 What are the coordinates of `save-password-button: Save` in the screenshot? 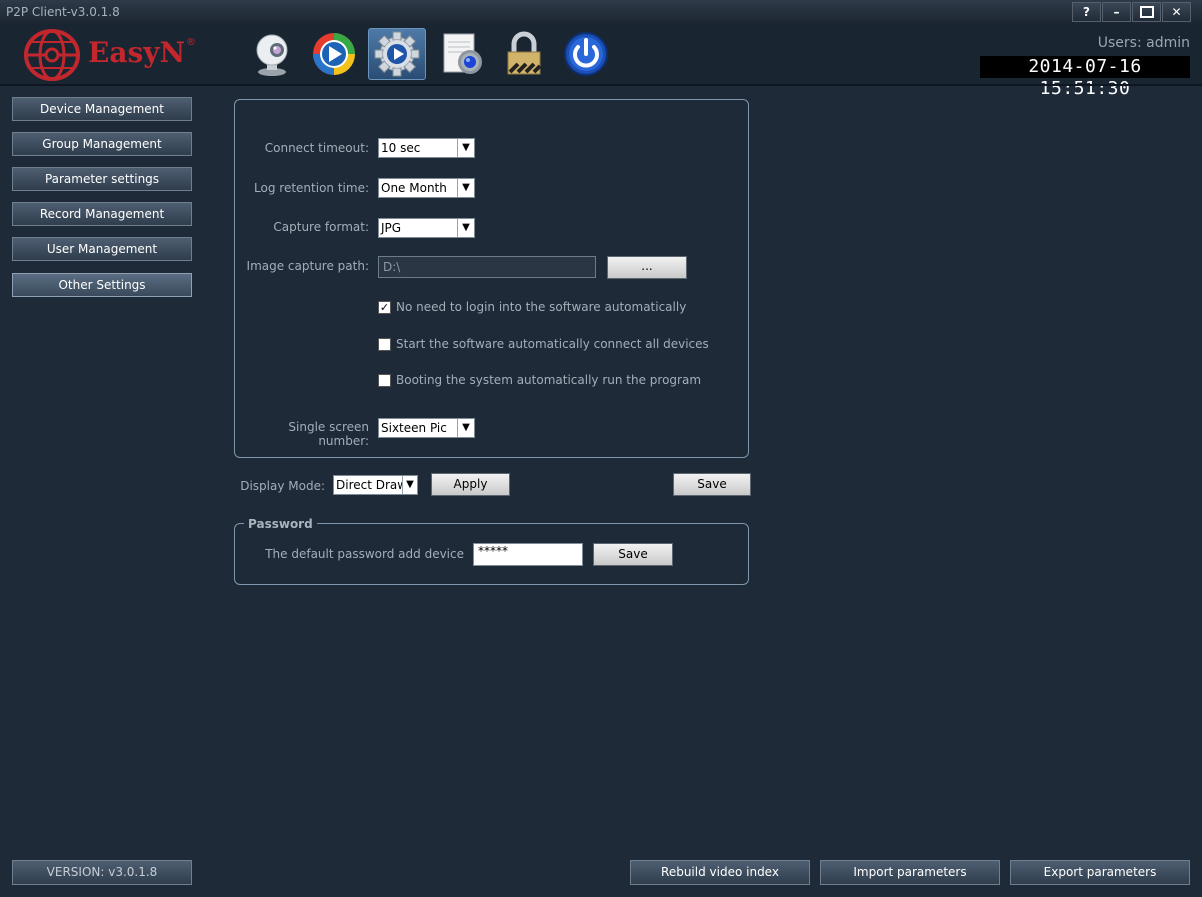 It's located at (633, 554).